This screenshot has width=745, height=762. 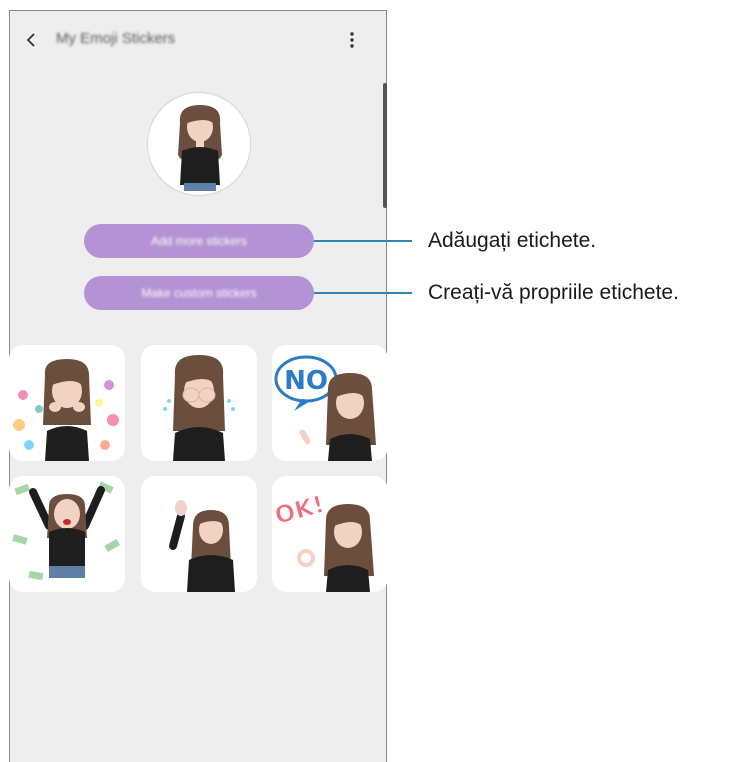 I want to click on page-title: My Emoji Stickers, so click(x=116, y=38).